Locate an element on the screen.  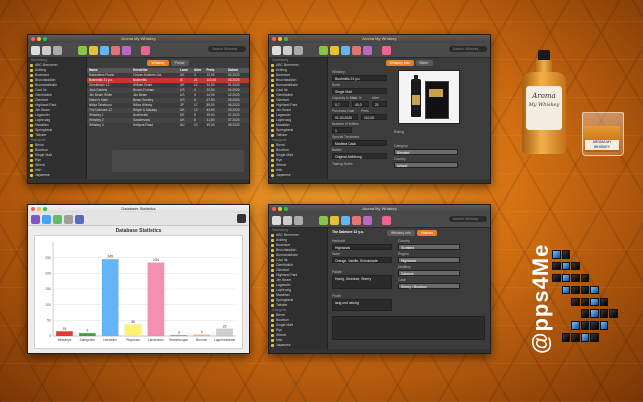
x-tick-label: Hersteller is located at coordinates (110, 340).